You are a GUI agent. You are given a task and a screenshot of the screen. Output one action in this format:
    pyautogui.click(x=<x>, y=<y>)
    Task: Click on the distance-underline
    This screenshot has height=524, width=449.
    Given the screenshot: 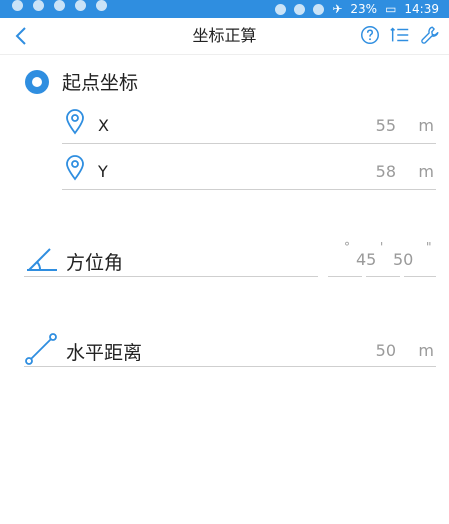 What is the action you would take?
    pyautogui.click(x=230, y=366)
    